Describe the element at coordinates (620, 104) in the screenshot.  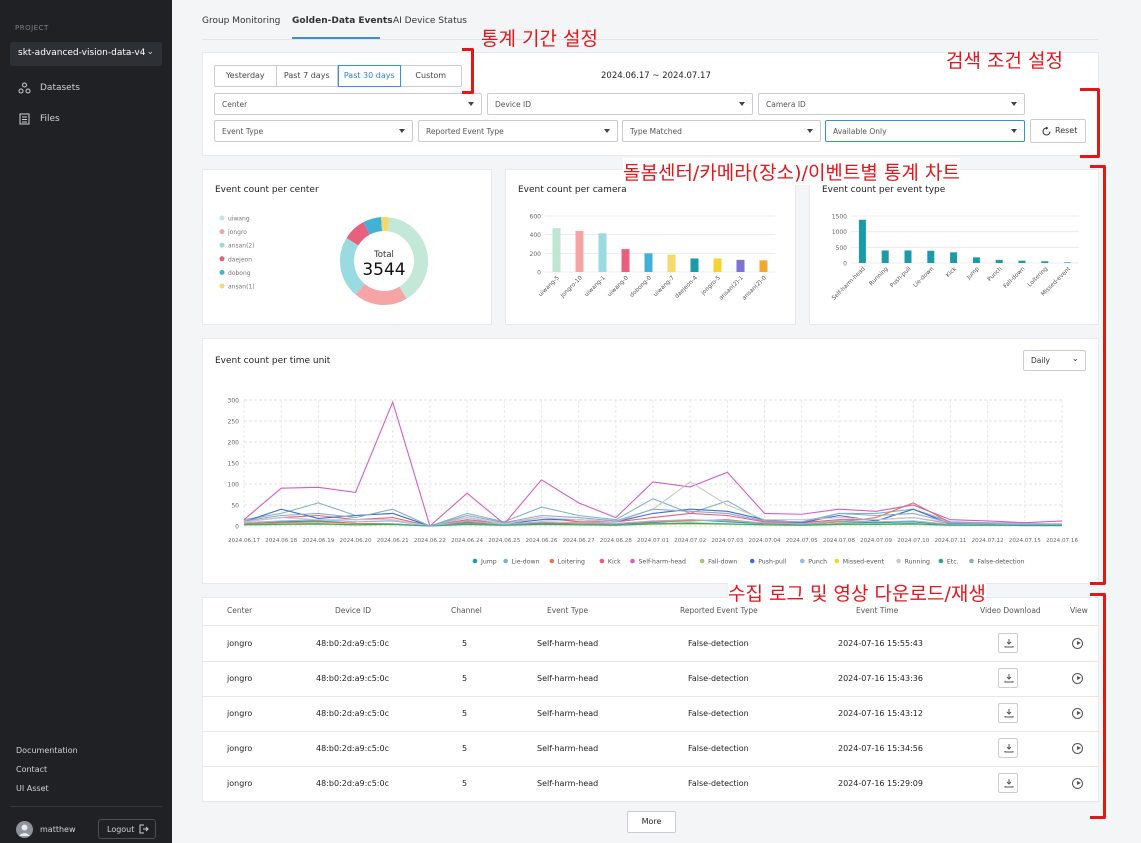
I see `device-id-select: Device ID` at that location.